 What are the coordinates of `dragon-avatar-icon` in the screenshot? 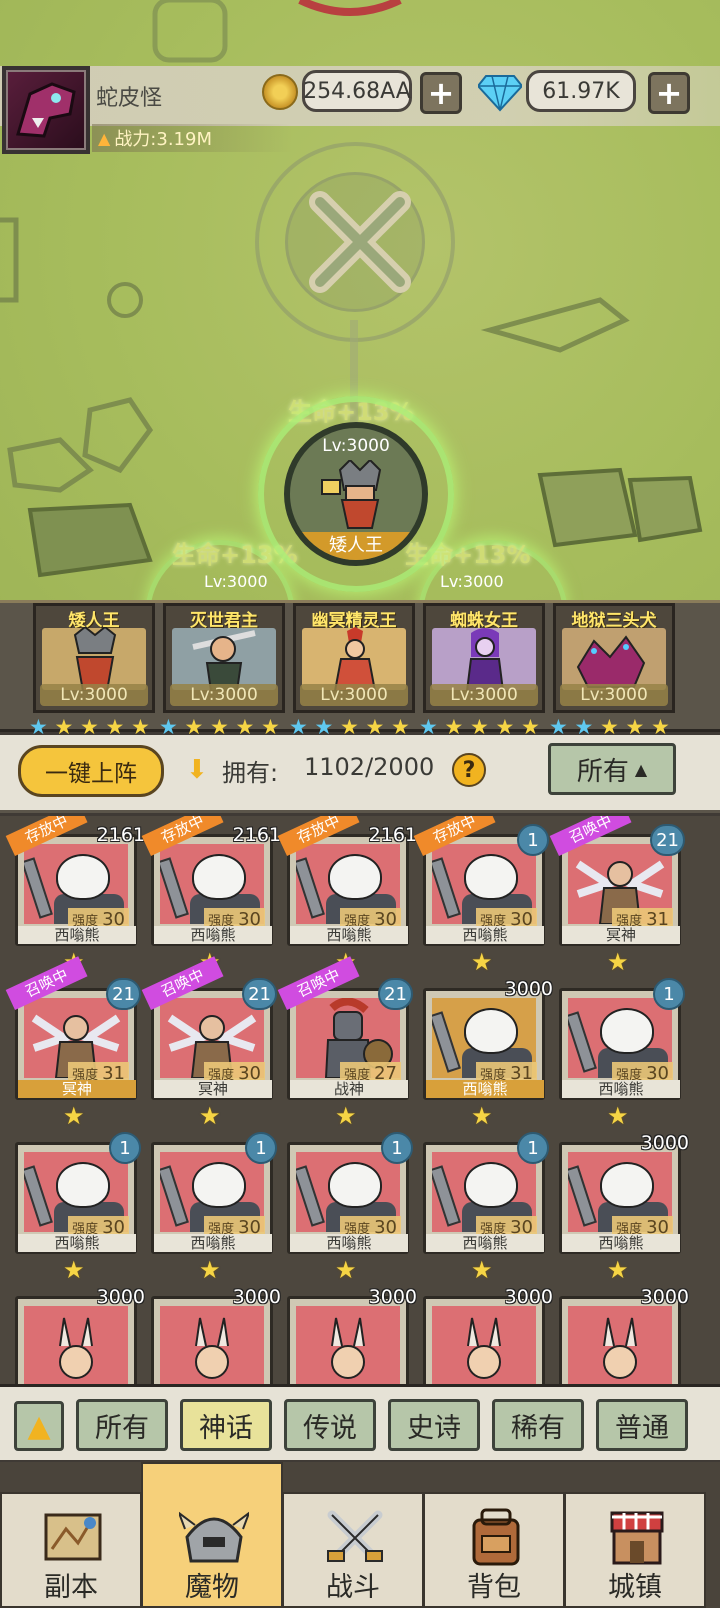 It's located at (46, 110).